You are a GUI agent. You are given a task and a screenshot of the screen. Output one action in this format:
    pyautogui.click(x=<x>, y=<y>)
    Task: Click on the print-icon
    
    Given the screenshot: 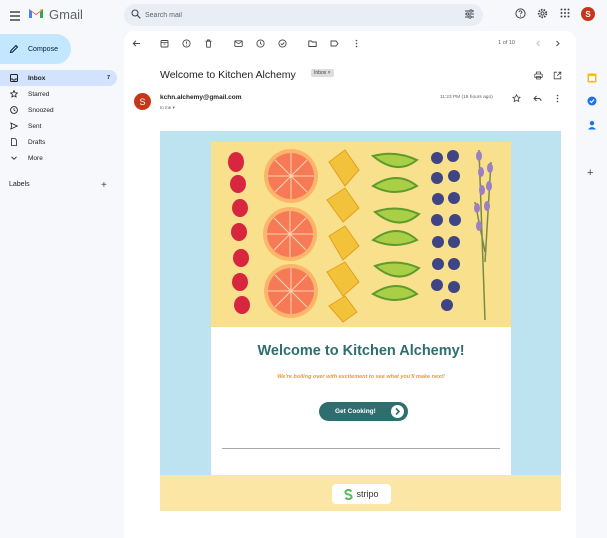 What is the action you would take?
    pyautogui.click(x=538, y=75)
    